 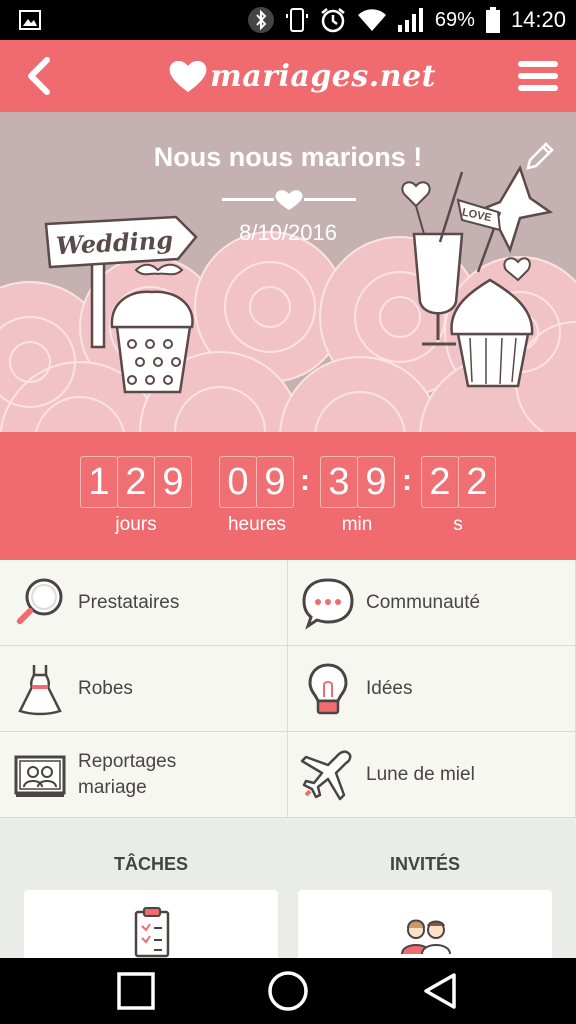 I want to click on menu-item-lune-de-miel: Lune de miel, so click(x=432, y=775).